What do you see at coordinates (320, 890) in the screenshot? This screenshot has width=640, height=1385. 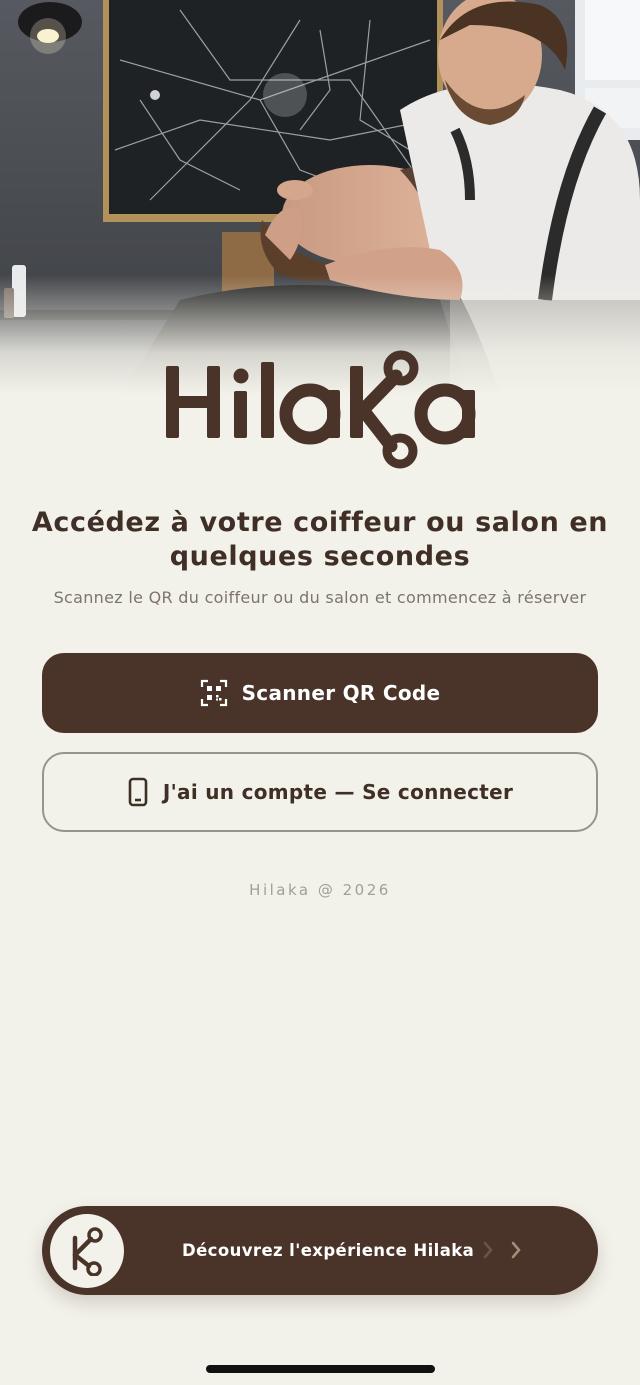 I see `copyright-text: Hilaka @ 2026` at bounding box center [320, 890].